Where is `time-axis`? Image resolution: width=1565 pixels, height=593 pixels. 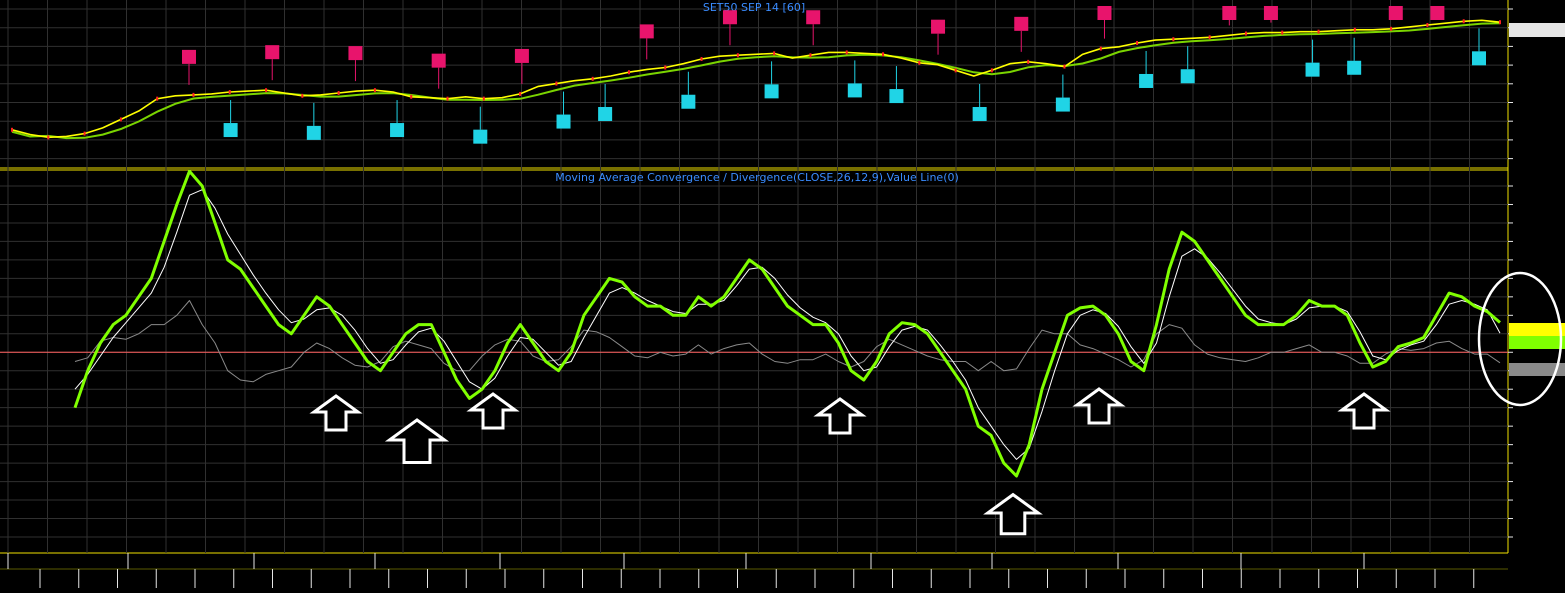
time-axis is located at coordinates (741, 570).